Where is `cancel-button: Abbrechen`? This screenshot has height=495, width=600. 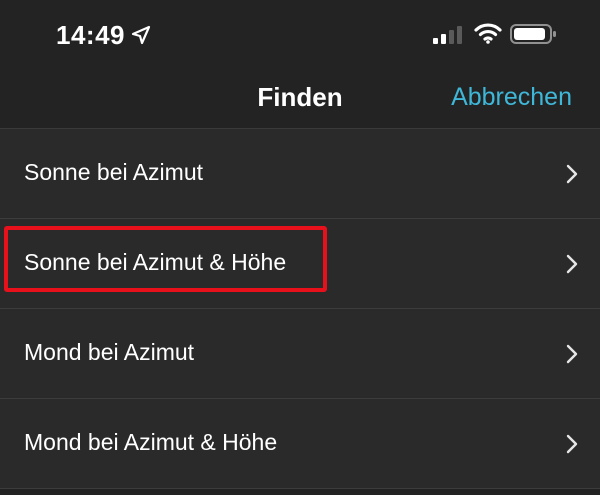
cancel-button: Abbrechen is located at coordinates (511, 97).